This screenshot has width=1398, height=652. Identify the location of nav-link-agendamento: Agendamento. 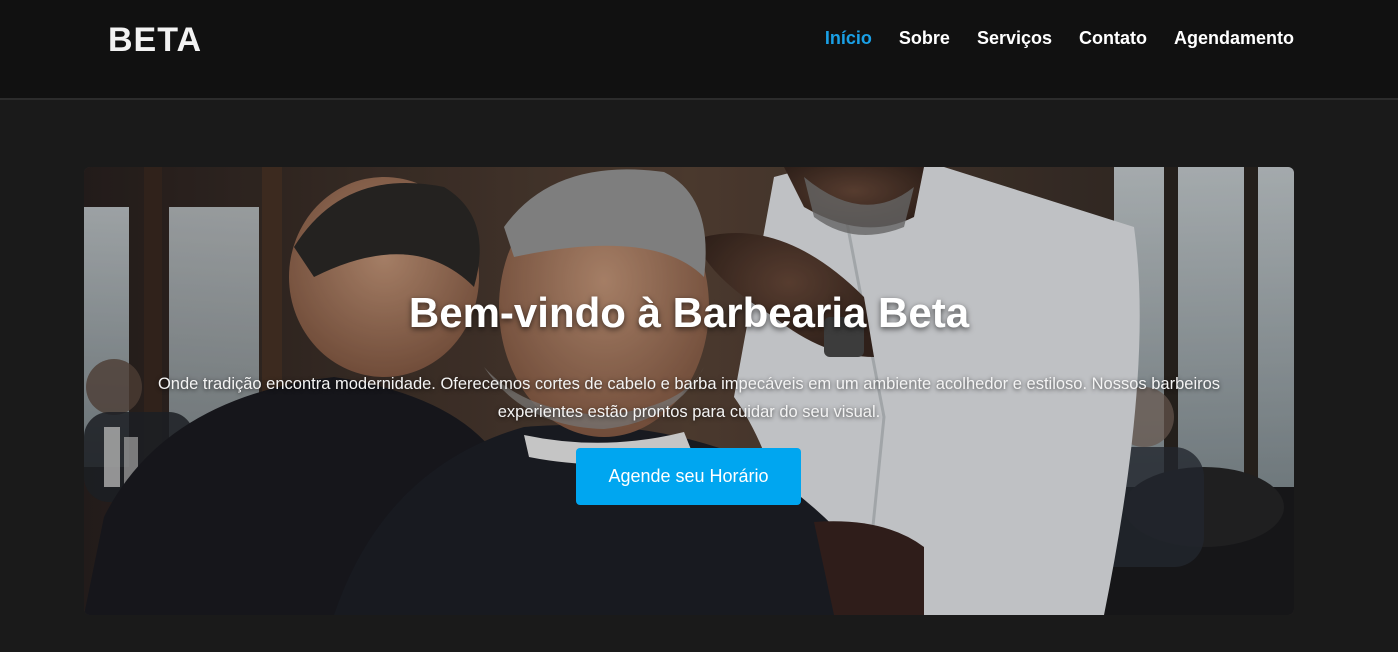
(1234, 38).